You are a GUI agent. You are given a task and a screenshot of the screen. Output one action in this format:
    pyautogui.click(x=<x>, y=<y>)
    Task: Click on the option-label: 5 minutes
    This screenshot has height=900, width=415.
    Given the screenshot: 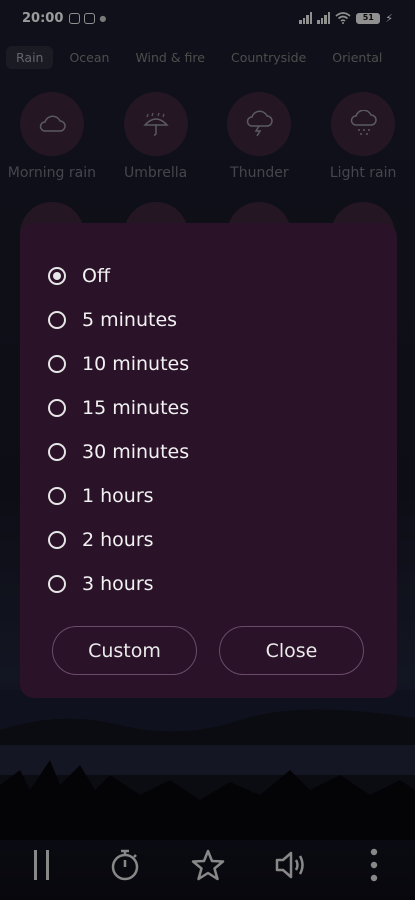 What is the action you would take?
    pyautogui.click(x=130, y=320)
    